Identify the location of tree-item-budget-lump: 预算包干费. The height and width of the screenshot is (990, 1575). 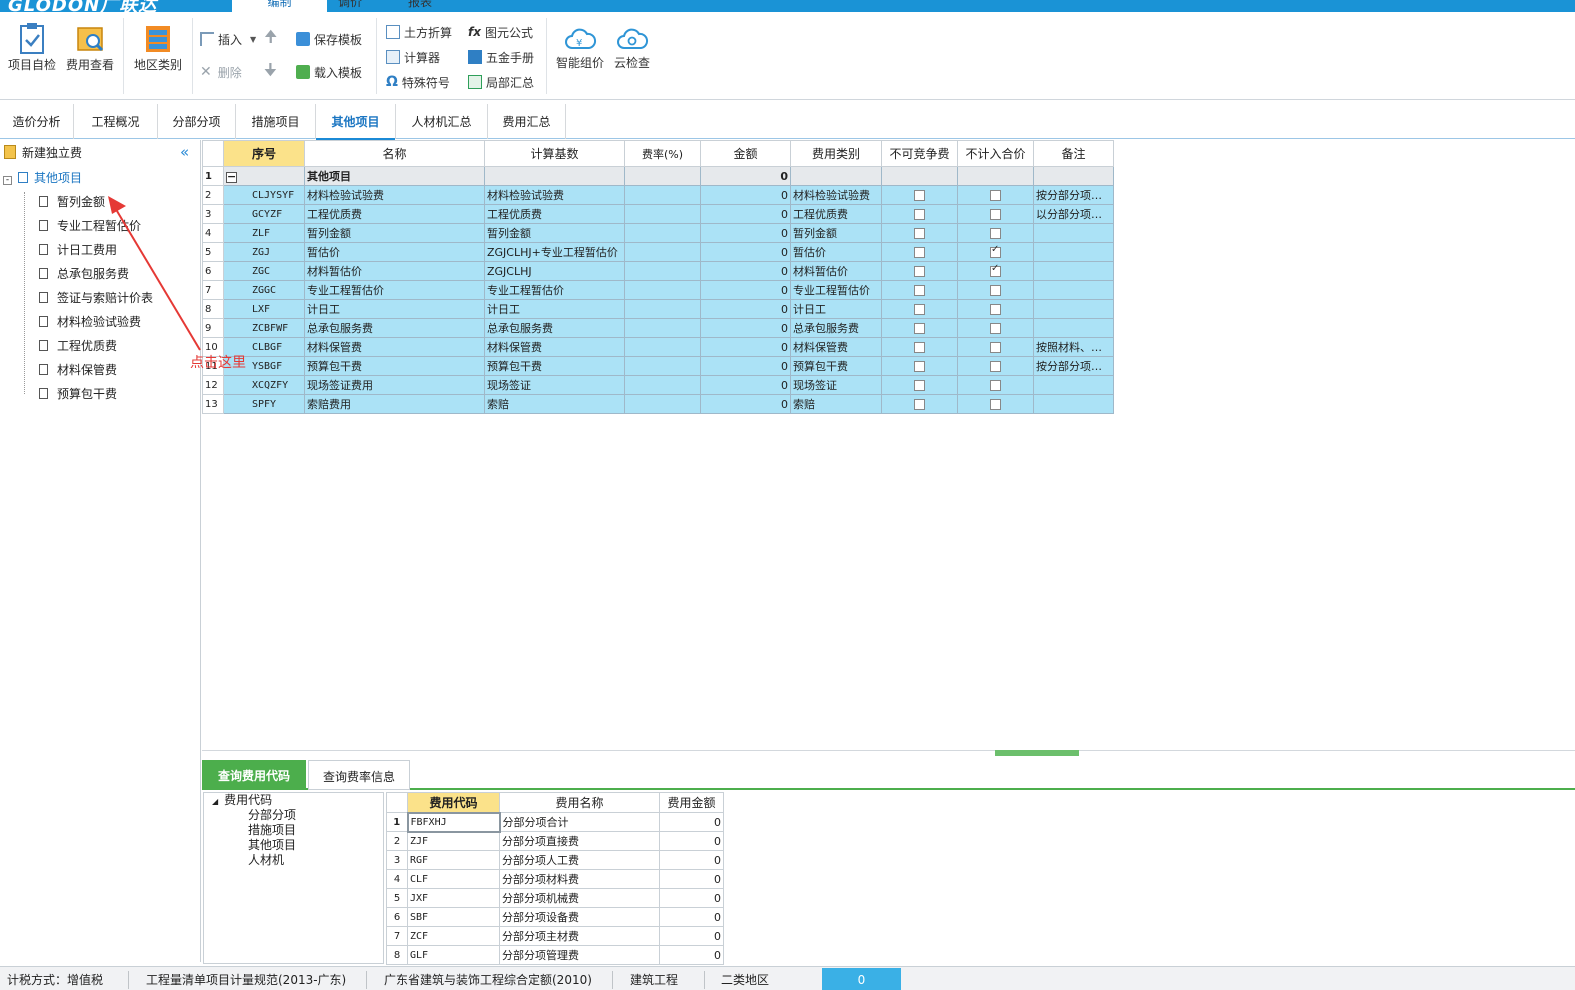
(78, 393).